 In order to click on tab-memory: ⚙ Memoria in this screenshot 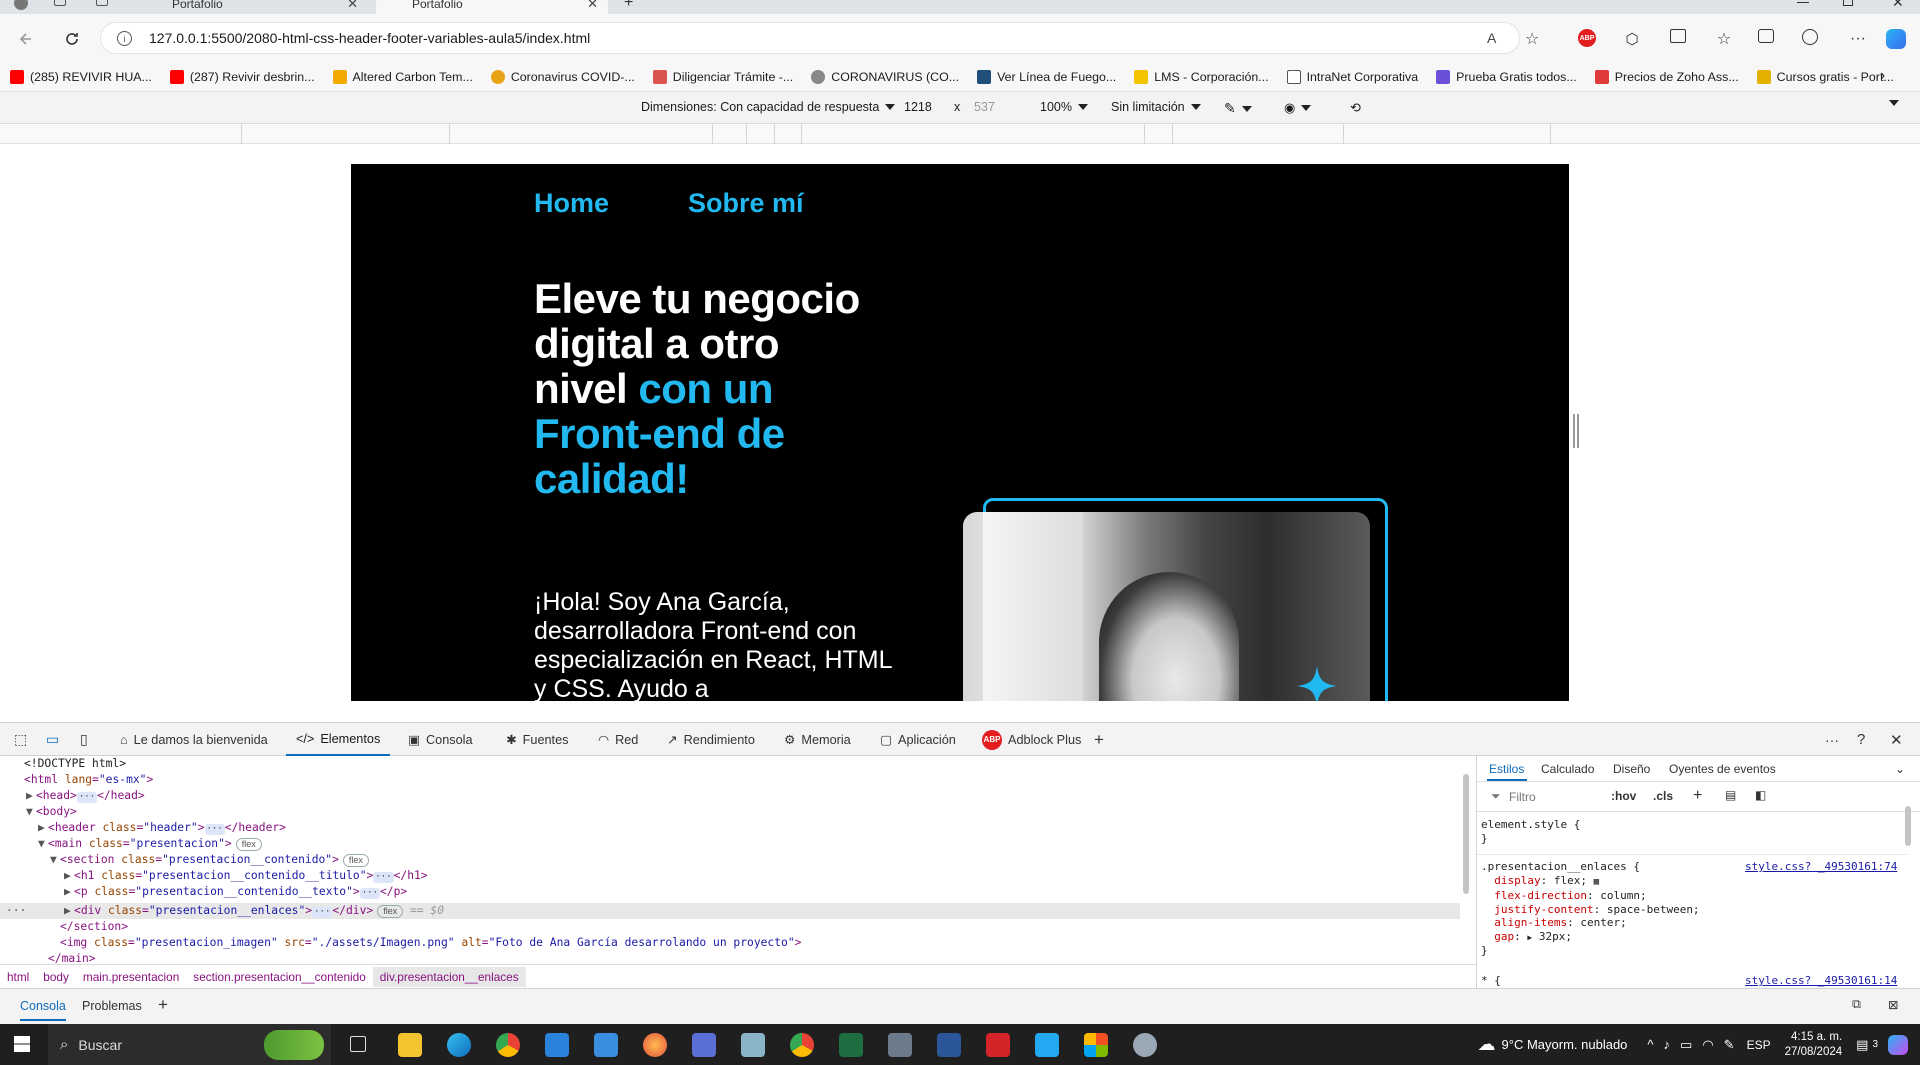, I will do `click(817, 739)`.